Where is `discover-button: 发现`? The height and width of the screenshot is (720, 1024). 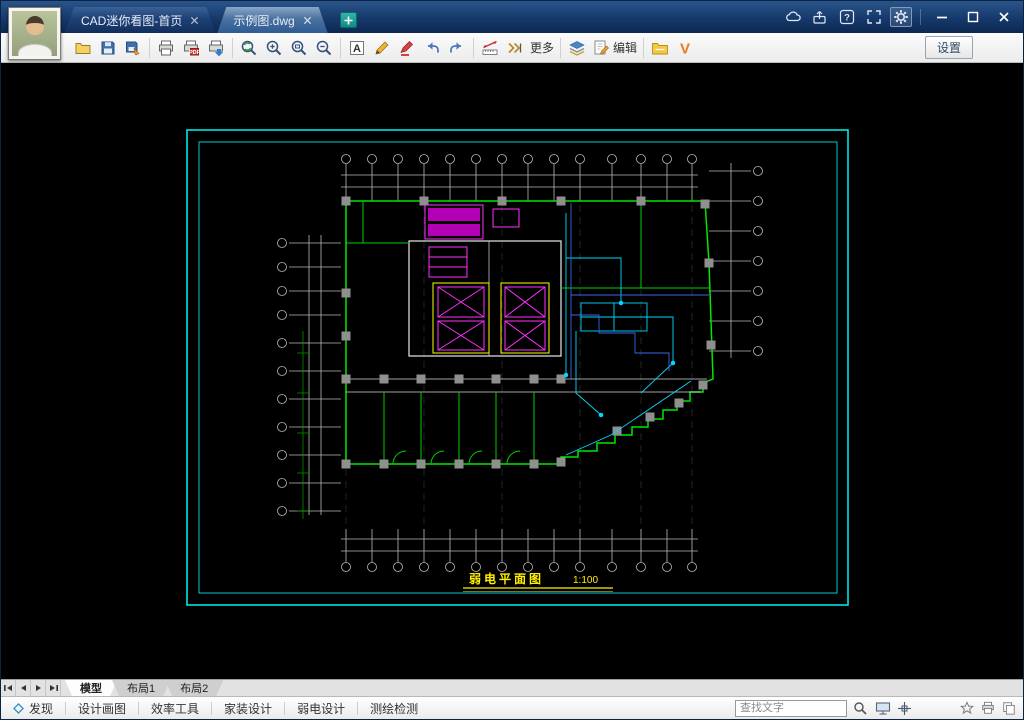
discover-button: 发现 is located at coordinates (33, 708).